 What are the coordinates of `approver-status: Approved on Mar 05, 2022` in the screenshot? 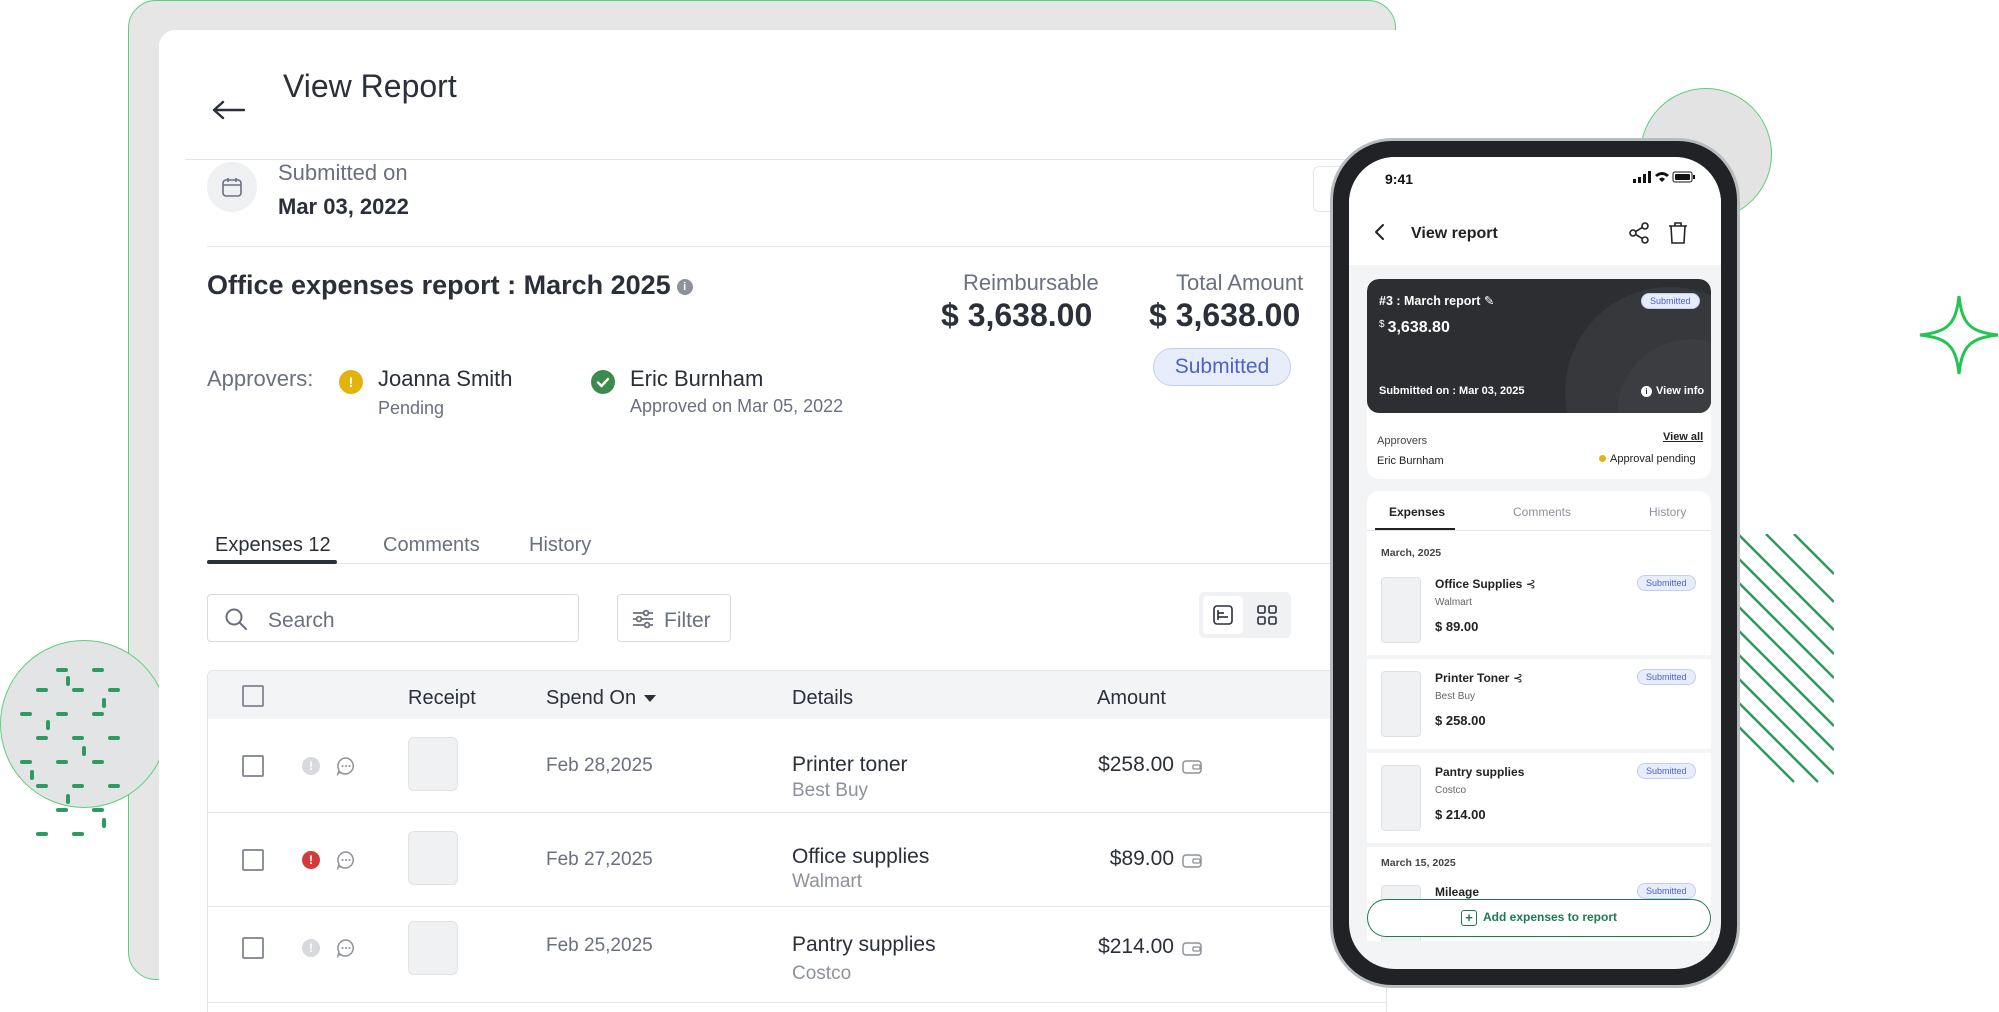 It's located at (737, 406).